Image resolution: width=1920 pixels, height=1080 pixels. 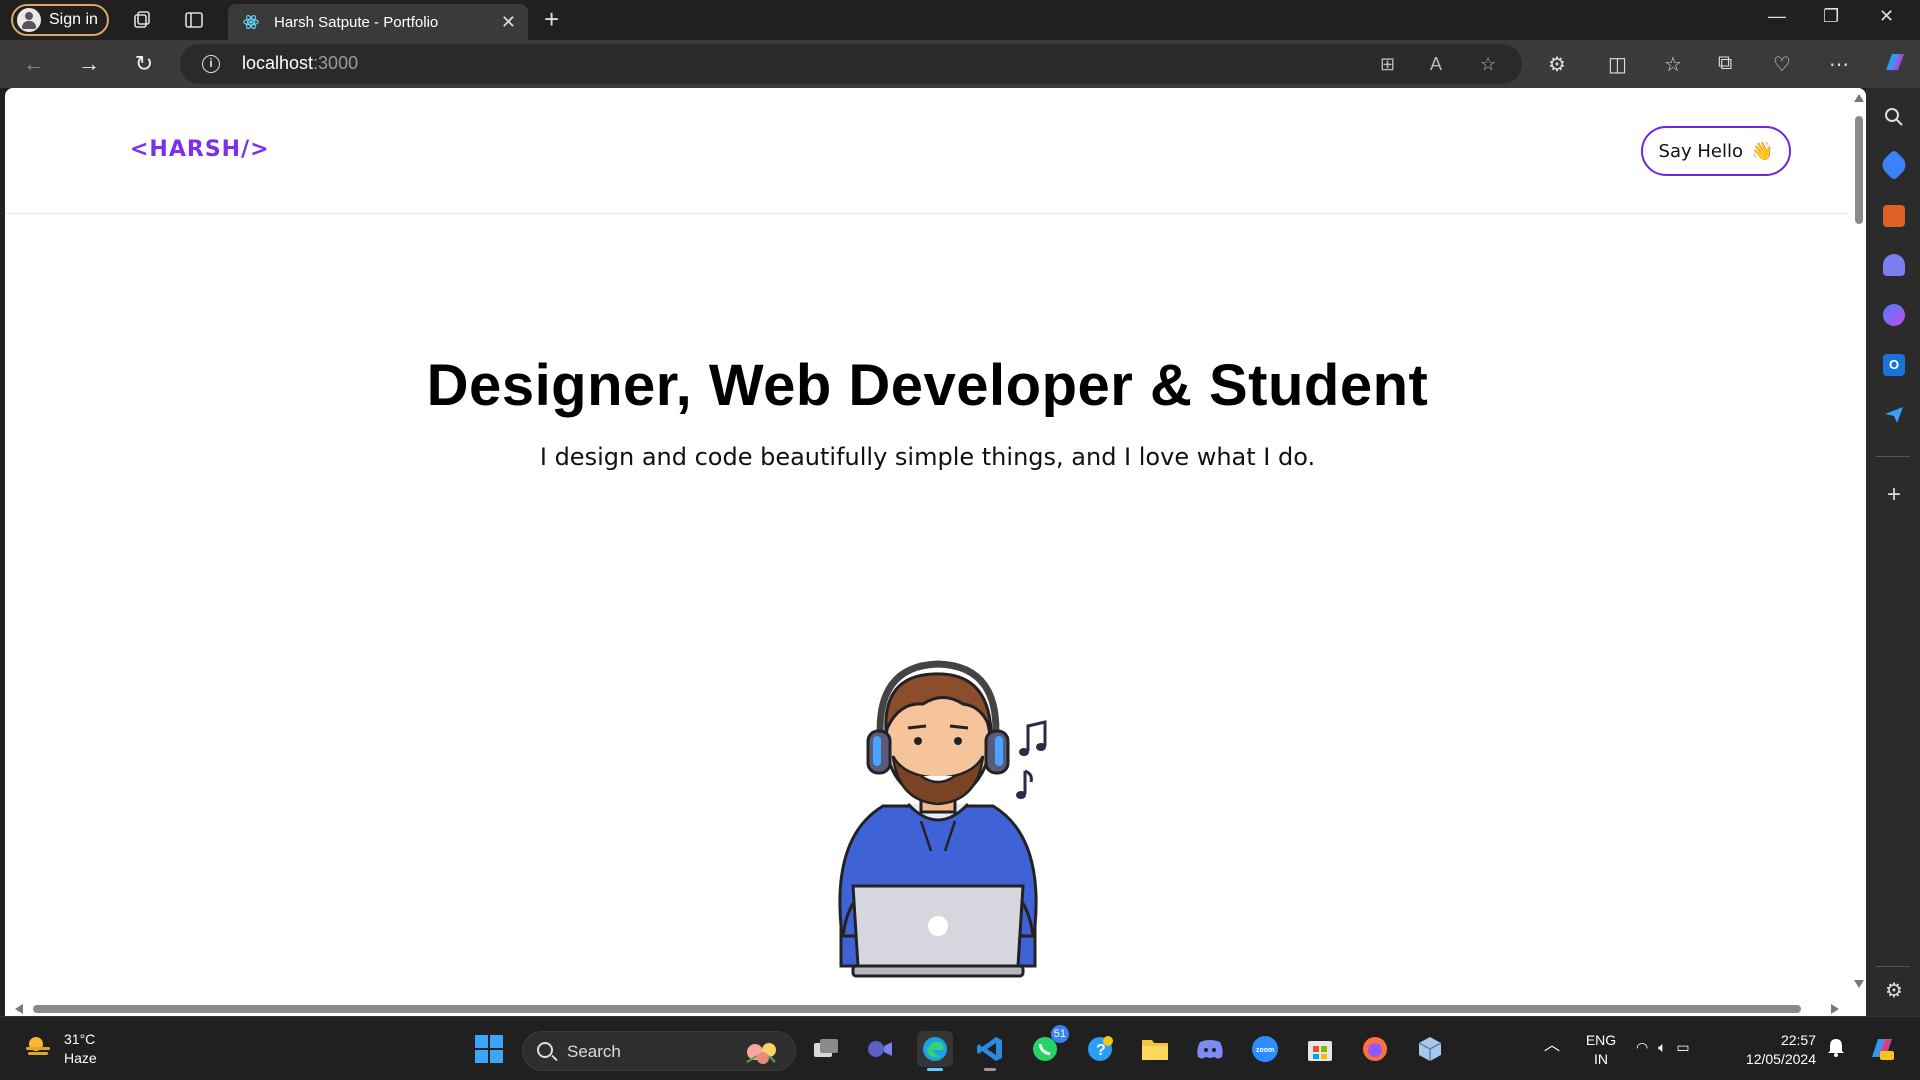 I want to click on system-clock: 22:57 12/05/2024, so click(x=1773, y=1050).